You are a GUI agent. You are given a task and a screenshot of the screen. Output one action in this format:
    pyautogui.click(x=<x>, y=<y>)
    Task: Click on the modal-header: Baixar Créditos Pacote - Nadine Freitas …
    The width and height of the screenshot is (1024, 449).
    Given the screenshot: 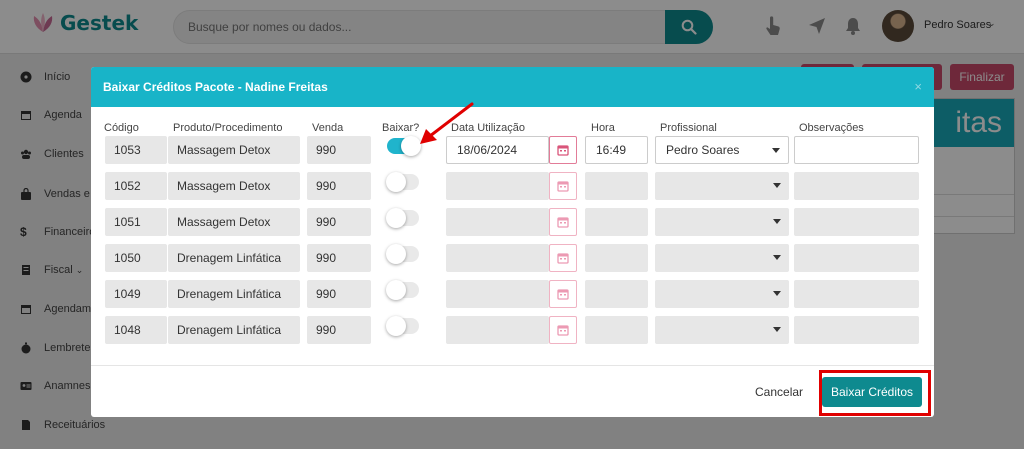 What is the action you would take?
    pyautogui.click(x=512, y=87)
    